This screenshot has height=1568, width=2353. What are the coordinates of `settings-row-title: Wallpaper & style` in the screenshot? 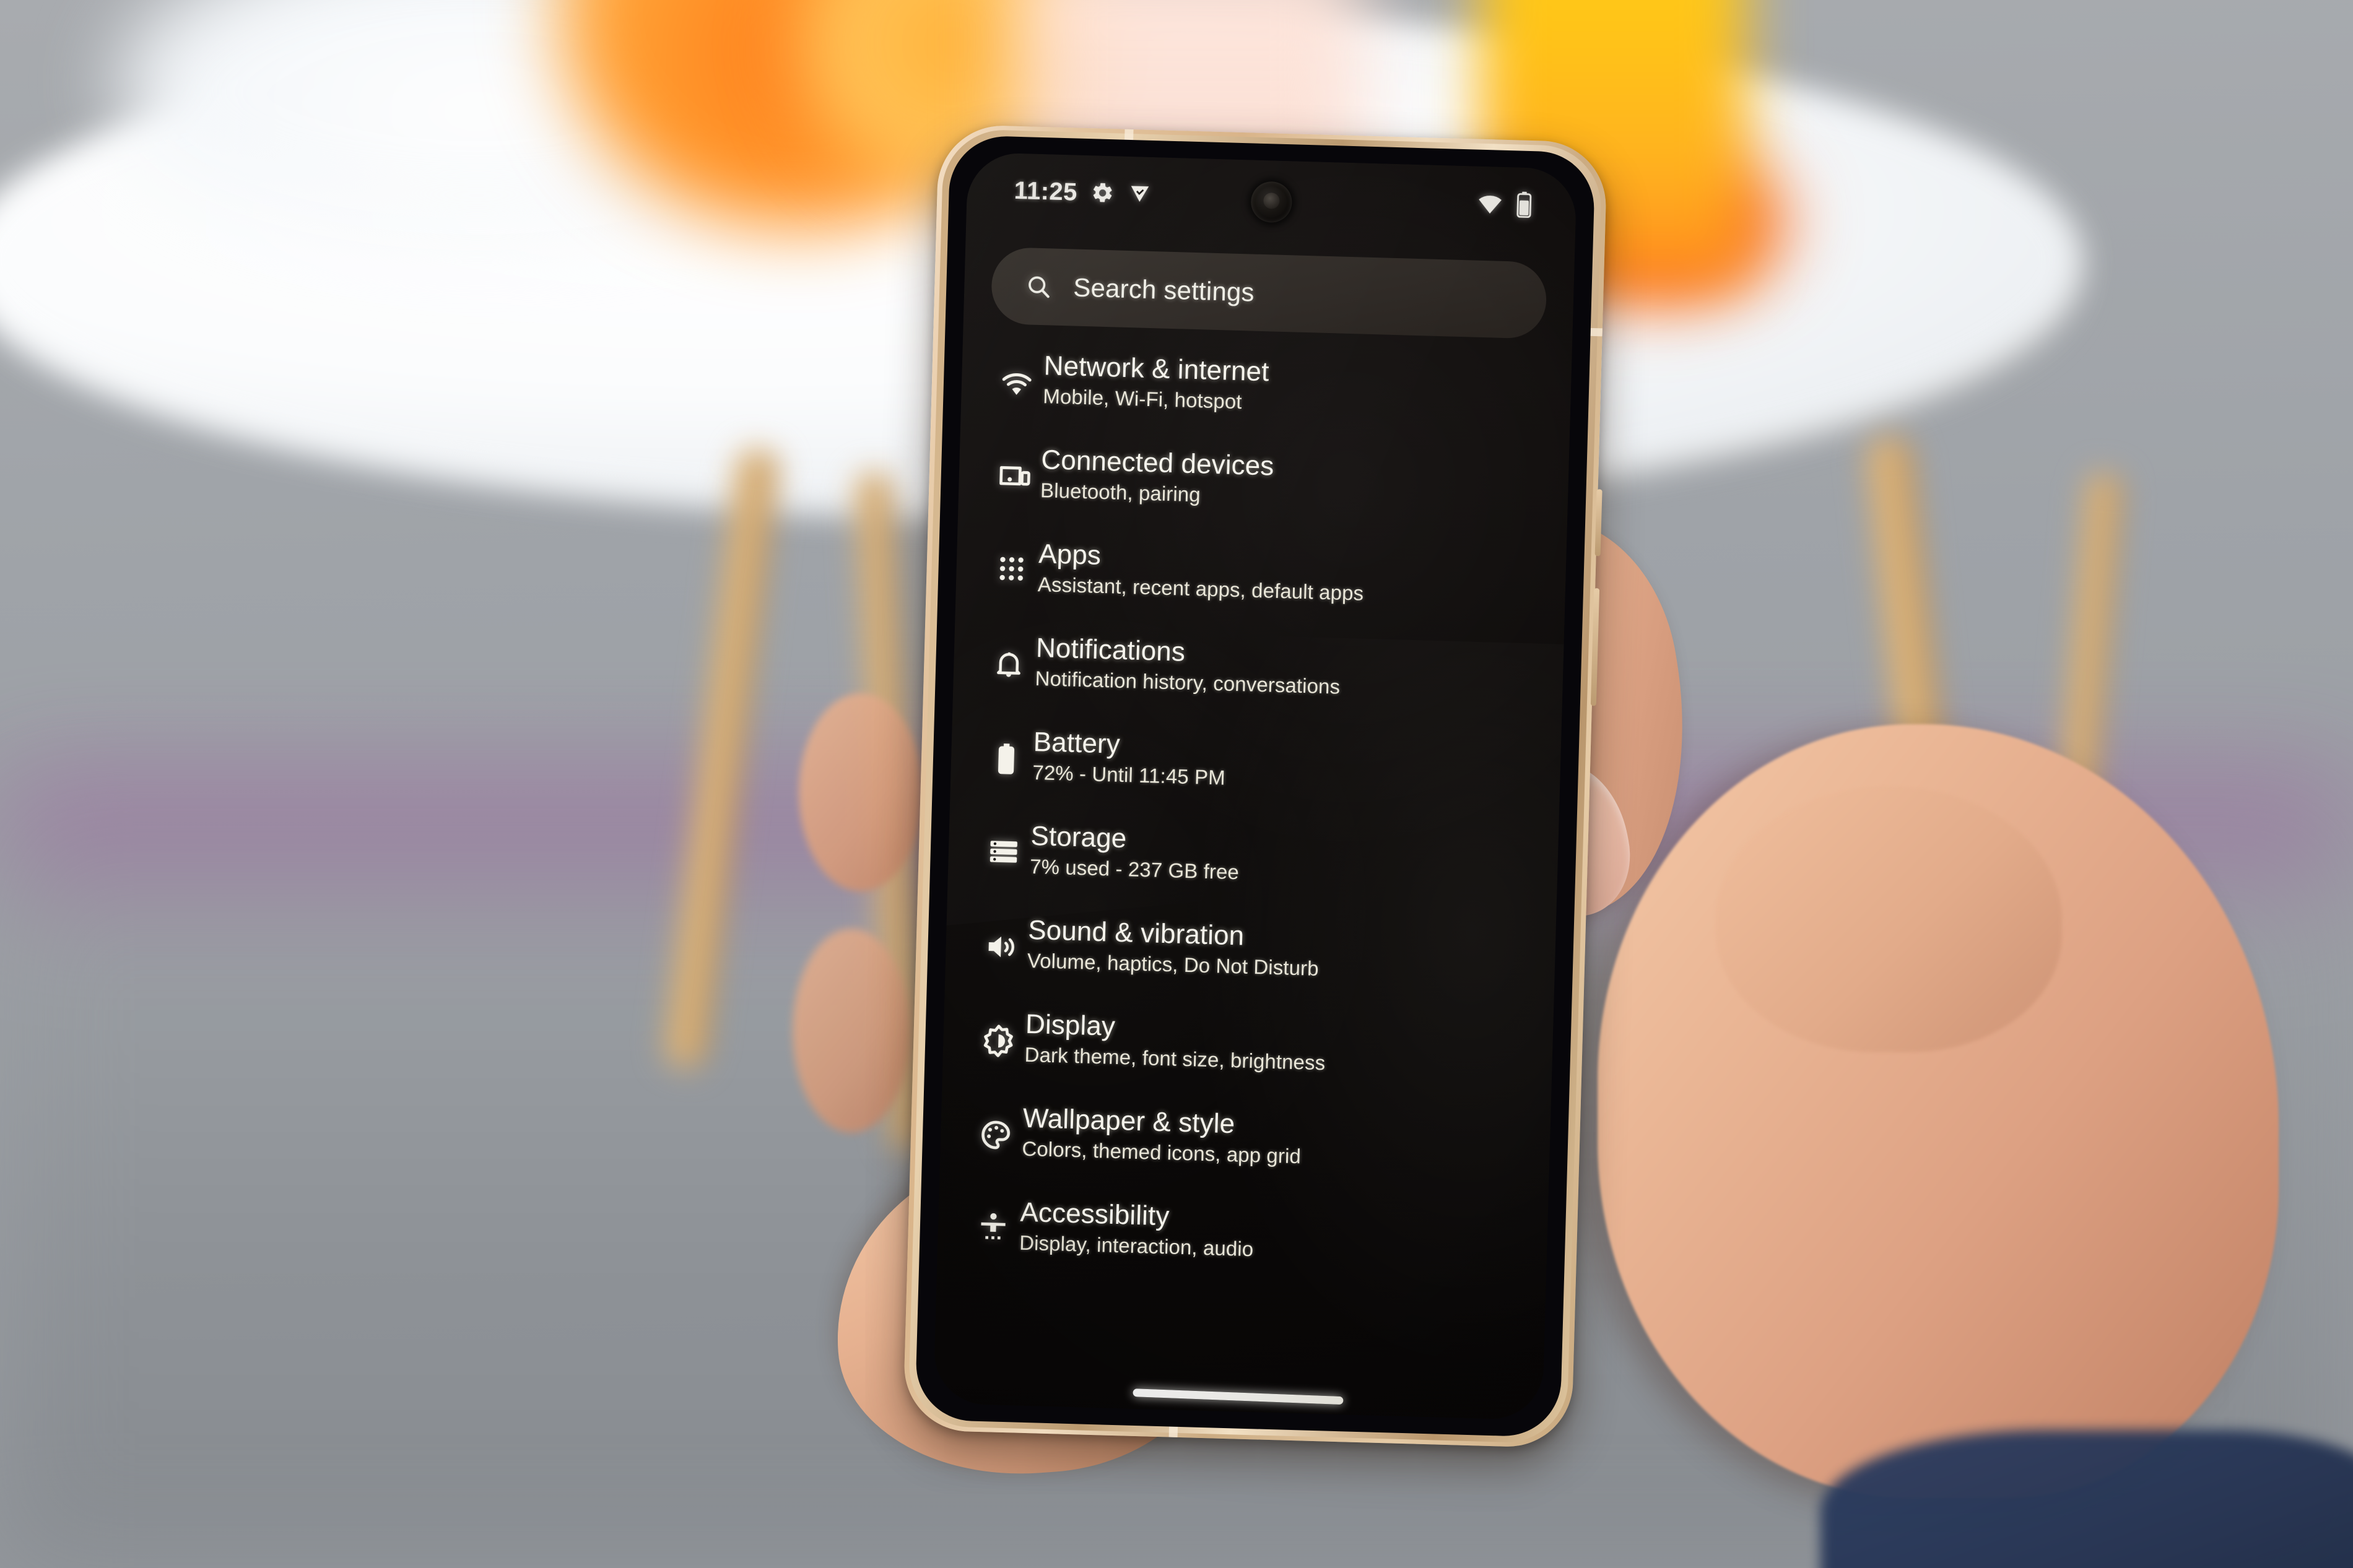 It's located at (1128, 1121).